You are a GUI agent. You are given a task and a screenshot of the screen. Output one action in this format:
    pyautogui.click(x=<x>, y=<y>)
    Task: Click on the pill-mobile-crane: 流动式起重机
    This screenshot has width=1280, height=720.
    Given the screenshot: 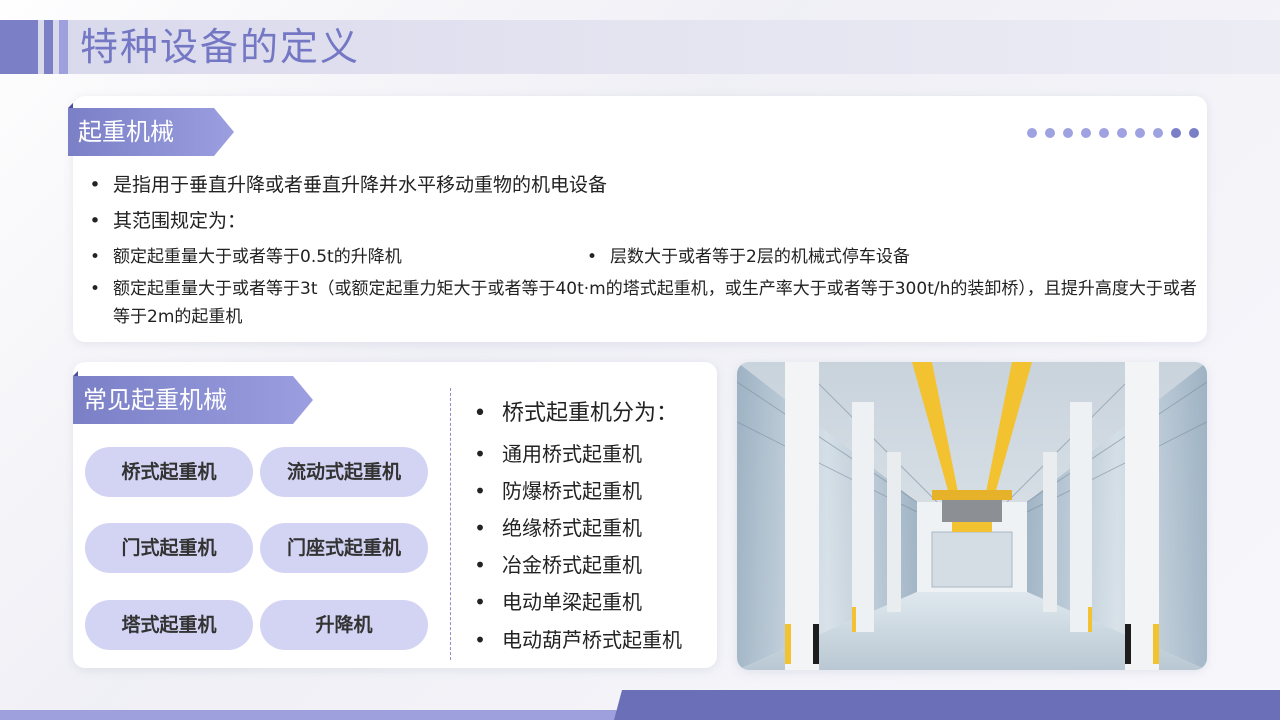 What is the action you would take?
    pyautogui.click(x=344, y=472)
    